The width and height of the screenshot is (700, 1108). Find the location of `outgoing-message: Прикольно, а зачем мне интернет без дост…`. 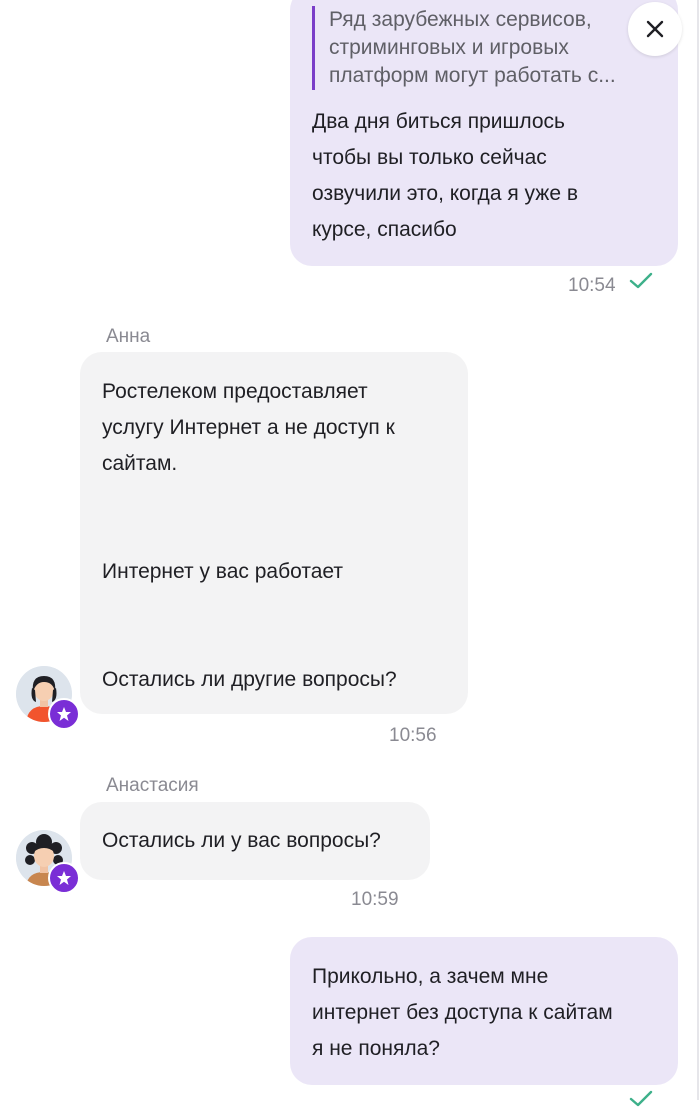

outgoing-message: Прикольно, а зачем мне интернет без дост… is located at coordinates (484, 1011).